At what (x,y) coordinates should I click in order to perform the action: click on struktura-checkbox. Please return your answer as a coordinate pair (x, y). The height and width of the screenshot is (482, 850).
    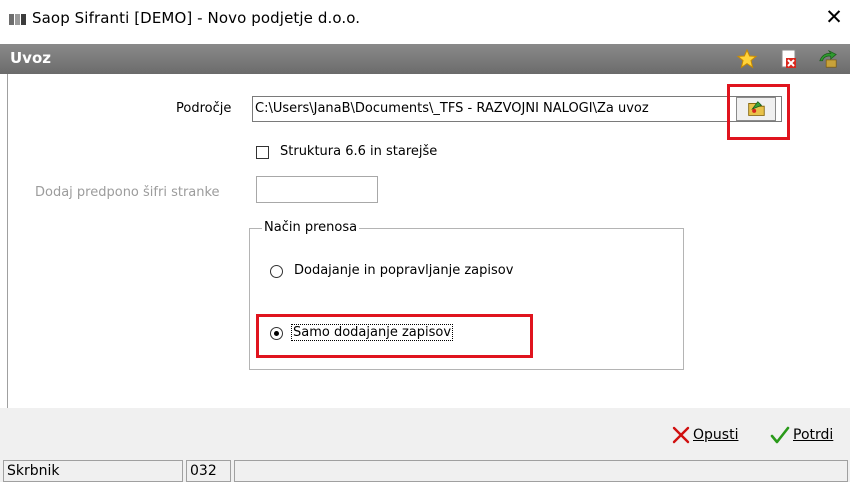
    Looking at the image, I should click on (262, 152).